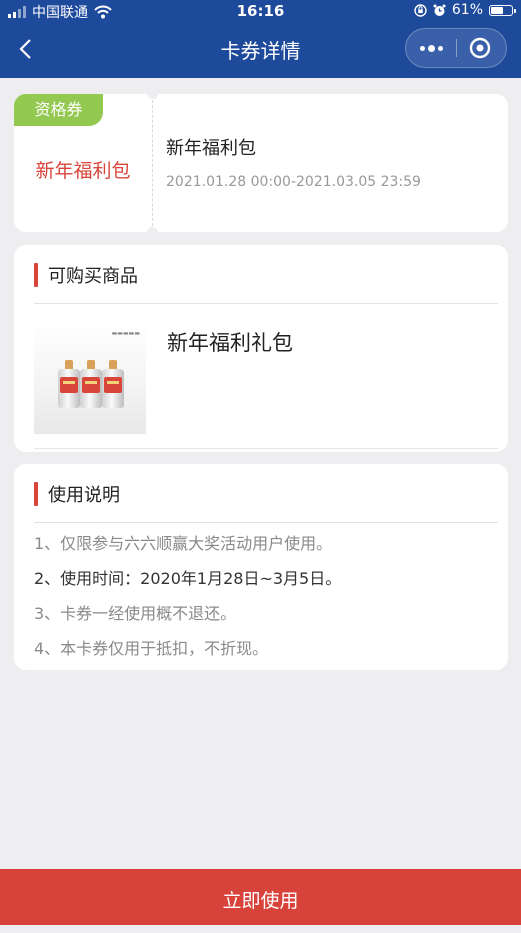 Image resolution: width=521 pixels, height=933 pixels. What do you see at coordinates (420, 10) in the screenshot?
I see `orientation-lock-icon` at bounding box center [420, 10].